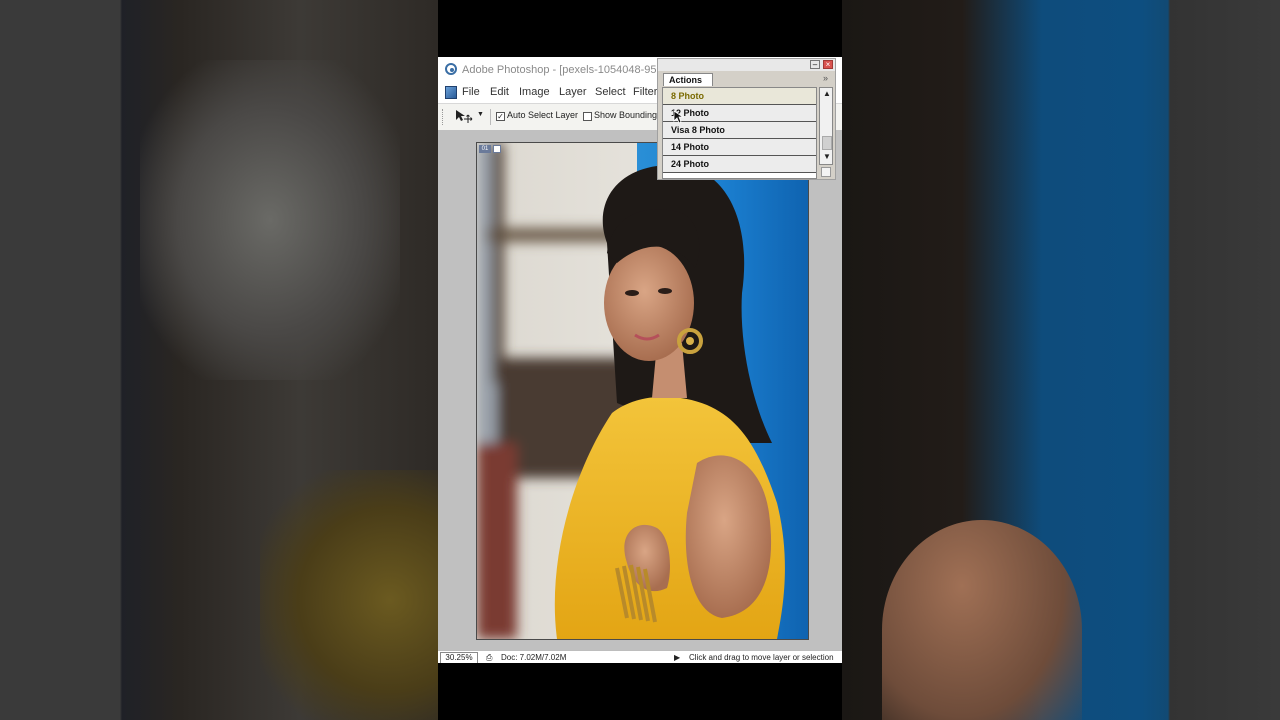  I want to click on action-item-8-photo: 8 Photo, so click(739, 96).